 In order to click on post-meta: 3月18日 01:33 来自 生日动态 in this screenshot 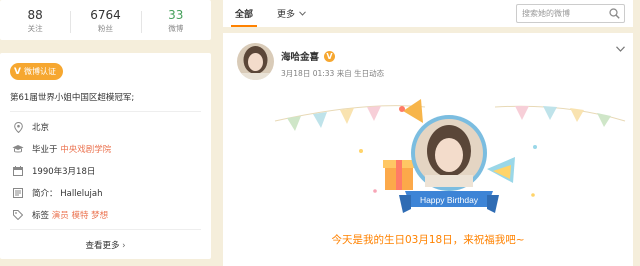, I will do `click(332, 73)`.